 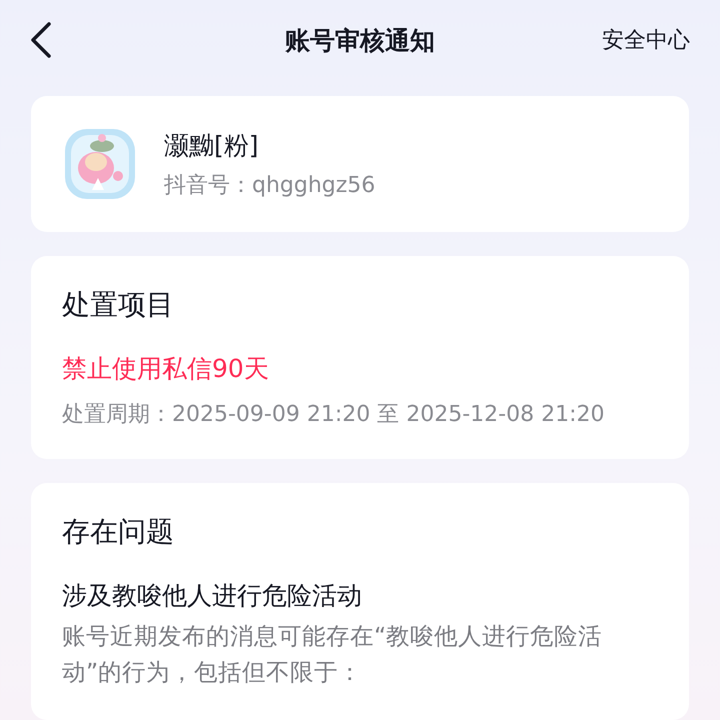 I want to click on page-title: 账号审核通知, so click(x=360, y=40).